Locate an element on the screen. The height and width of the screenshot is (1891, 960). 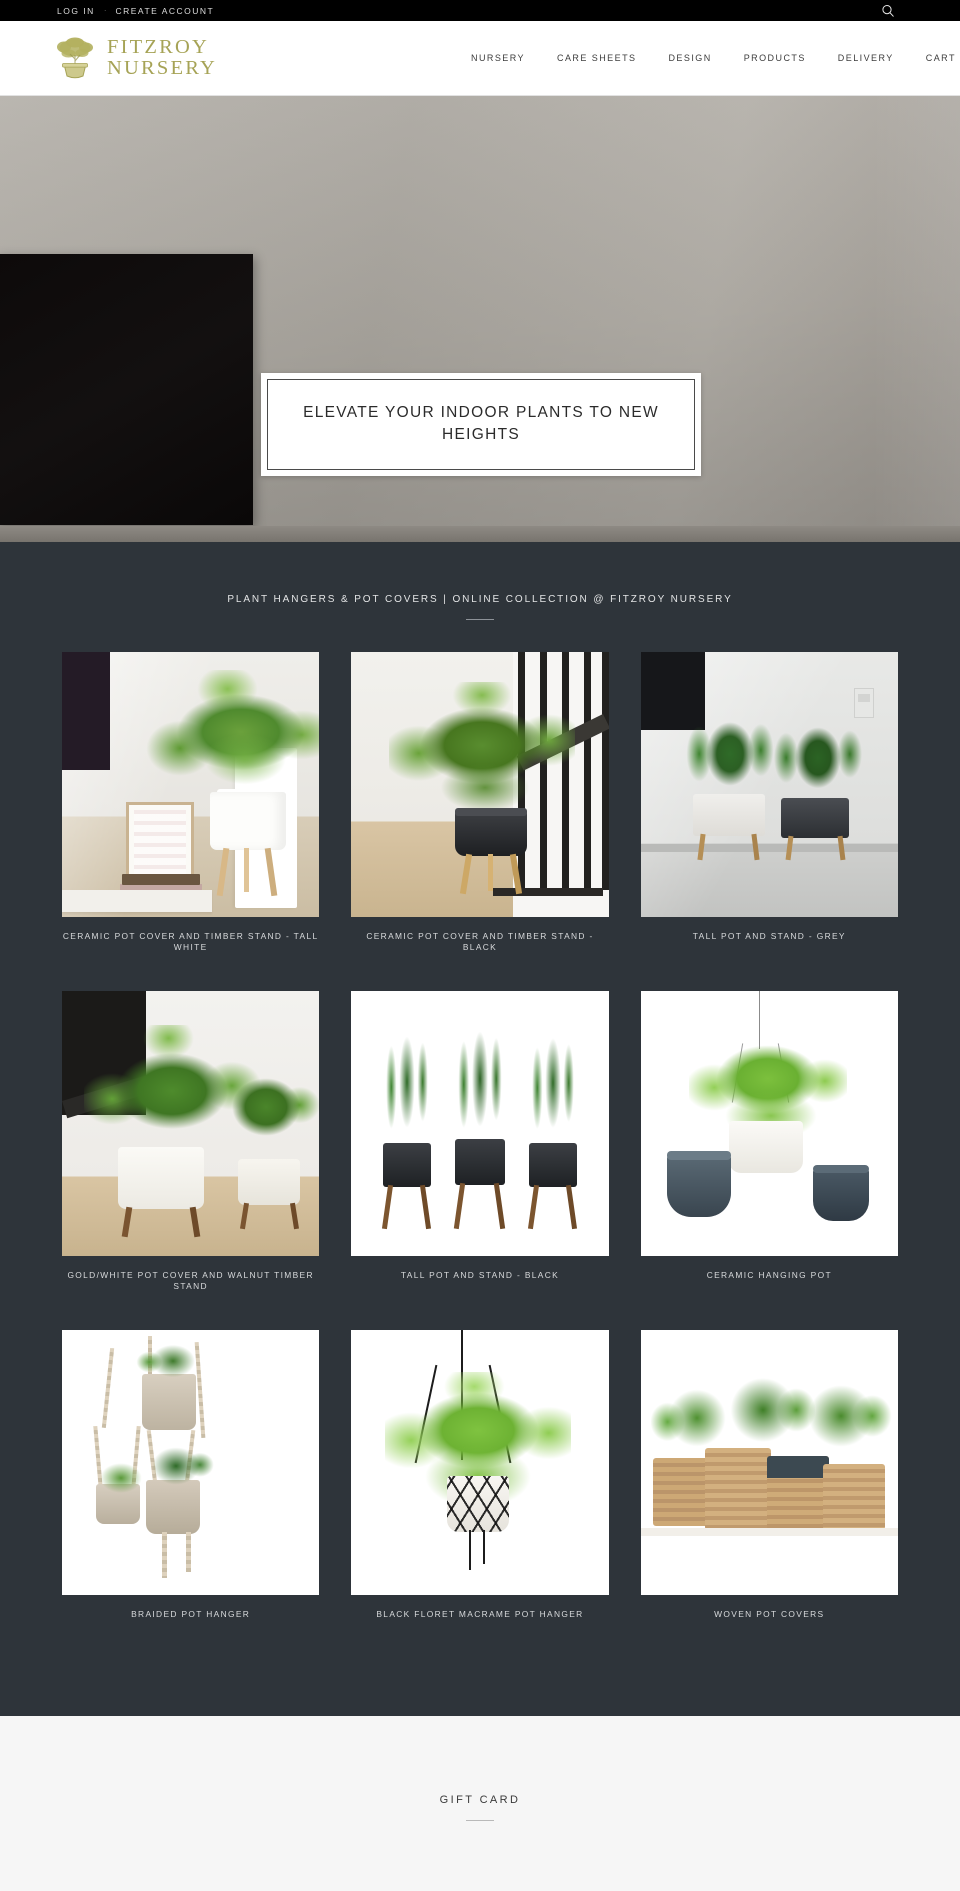
log-in-link: LOG IN is located at coordinates (76, 11).